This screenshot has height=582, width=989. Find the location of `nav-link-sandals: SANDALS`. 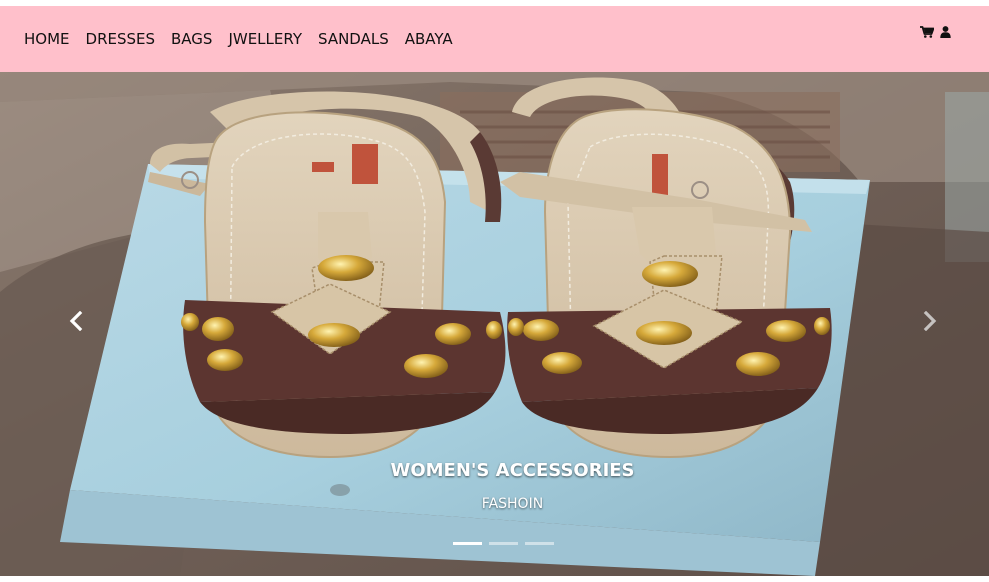

nav-link-sandals: SANDALS is located at coordinates (353, 39).